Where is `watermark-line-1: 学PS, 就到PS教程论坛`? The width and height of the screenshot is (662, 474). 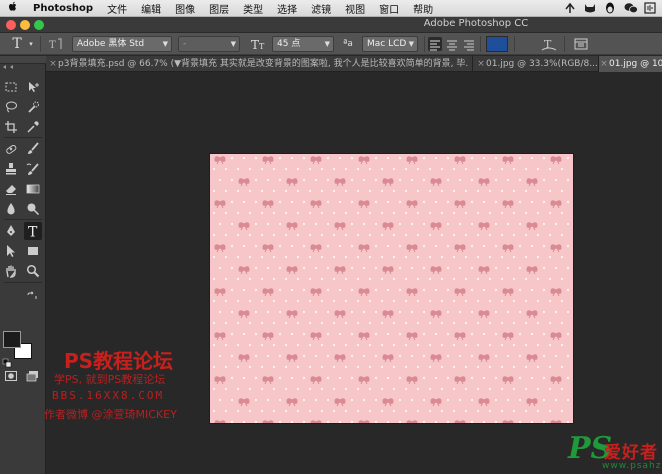
watermark-line-1: 学PS, 就到PS教程论坛 is located at coordinates (110, 379).